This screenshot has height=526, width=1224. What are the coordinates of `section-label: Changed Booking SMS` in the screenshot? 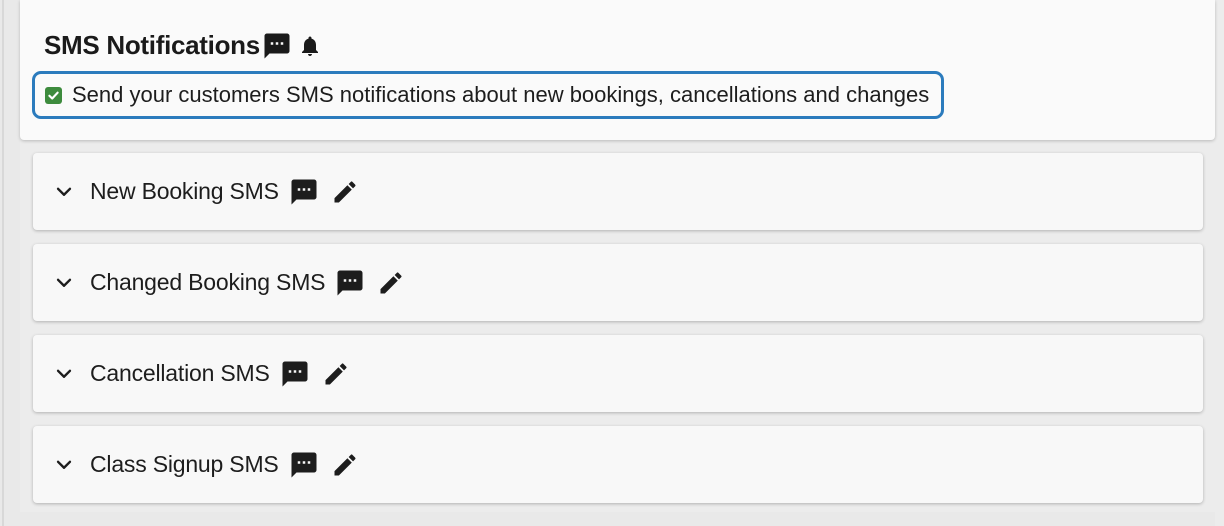 It's located at (208, 282).